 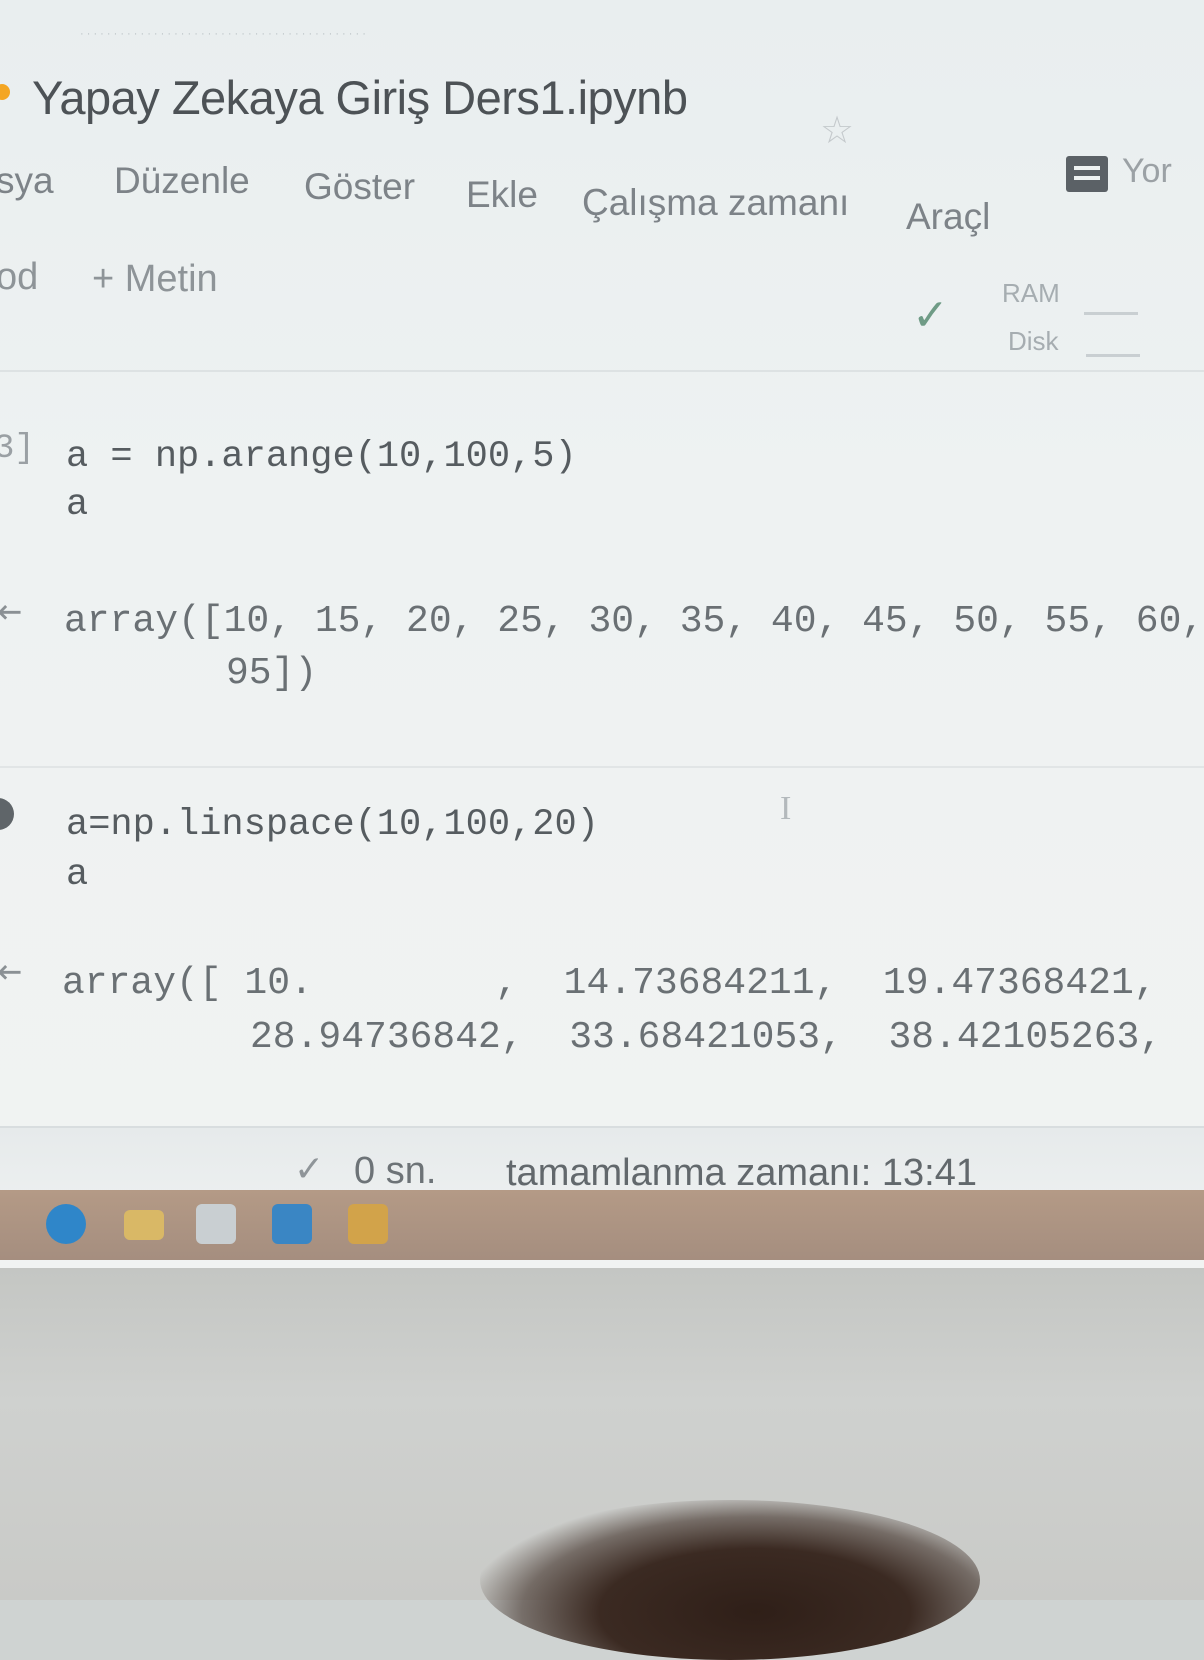 I want to click on store-icon, so click(x=216, y=1224).